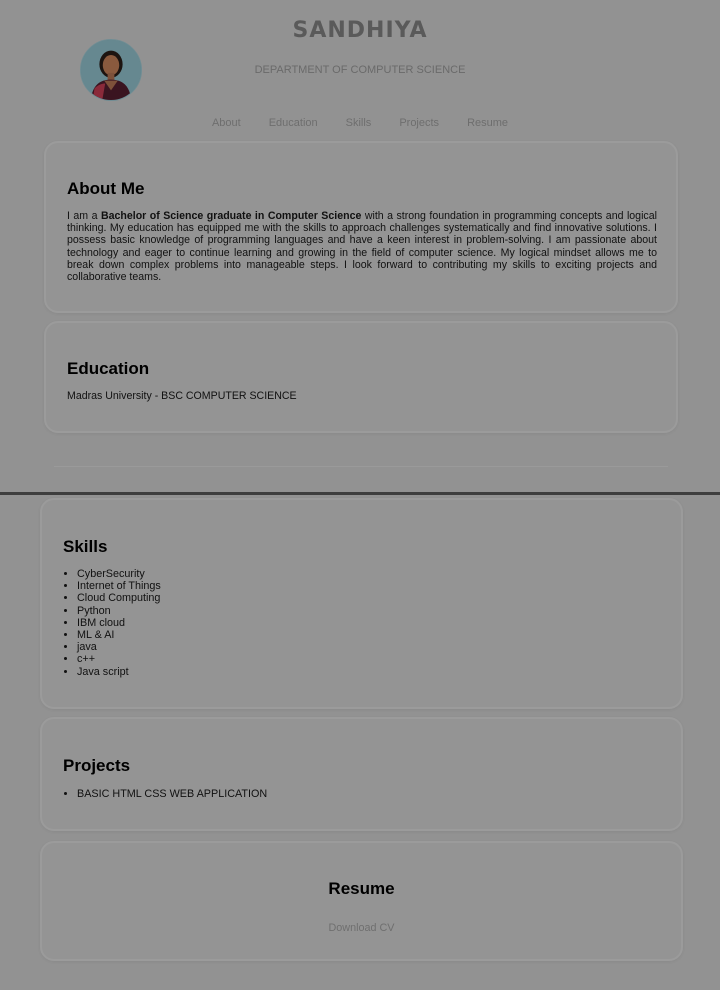  What do you see at coordinates (119, 611) in the screenshot?
I see `skill-item: Python` at bounding box center [119, 611].